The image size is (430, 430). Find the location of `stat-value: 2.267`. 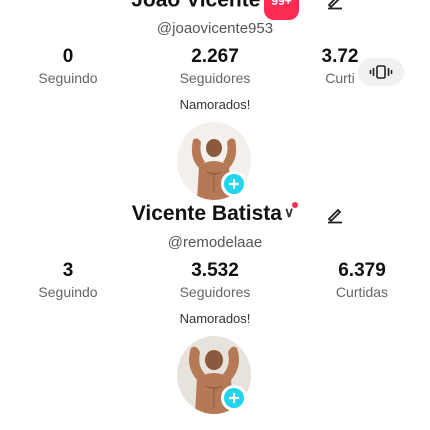

stat-value: 2.267 is located at coordinates (215, 56).